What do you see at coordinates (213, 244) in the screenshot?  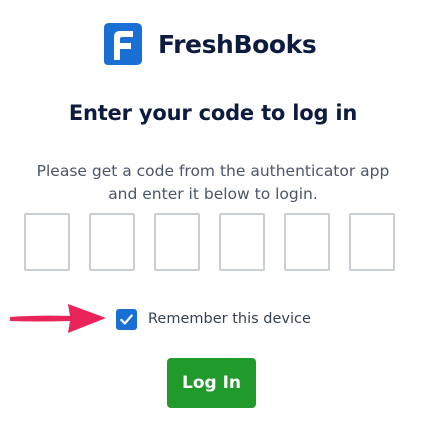 I see `code-input-group` at bounding box center [213, 244].